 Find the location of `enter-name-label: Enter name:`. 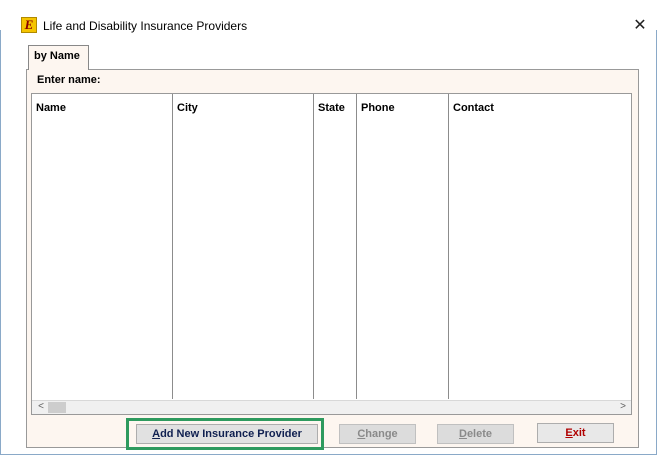

enter-name-label: Enter name: is located at coordinates (69, 80).